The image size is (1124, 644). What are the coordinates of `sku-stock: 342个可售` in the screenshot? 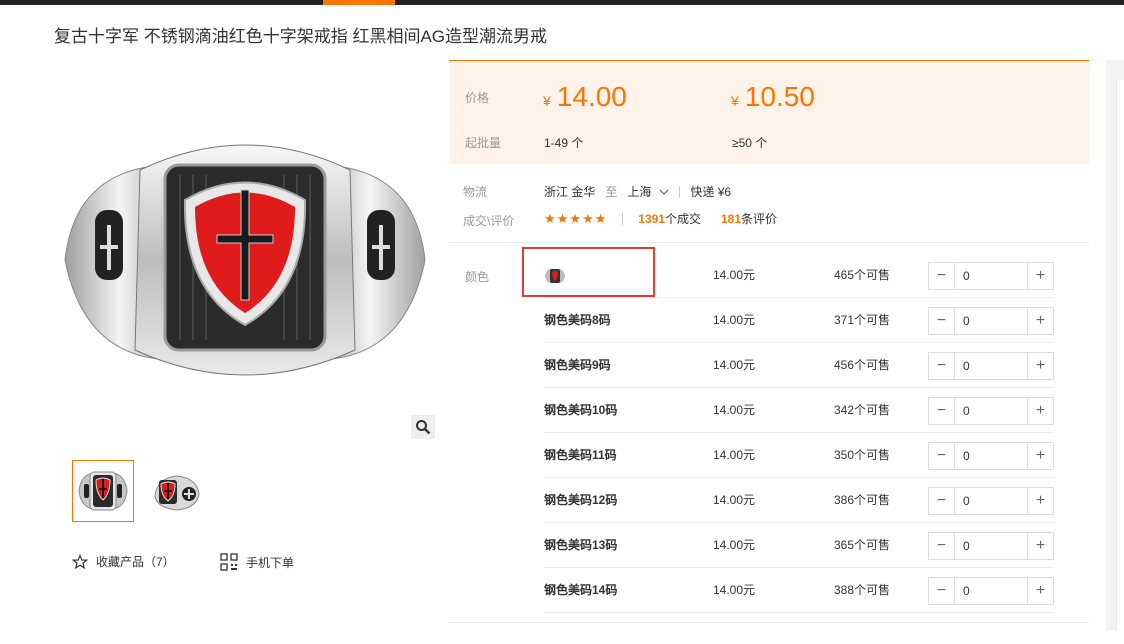 It's located at (862, 410).